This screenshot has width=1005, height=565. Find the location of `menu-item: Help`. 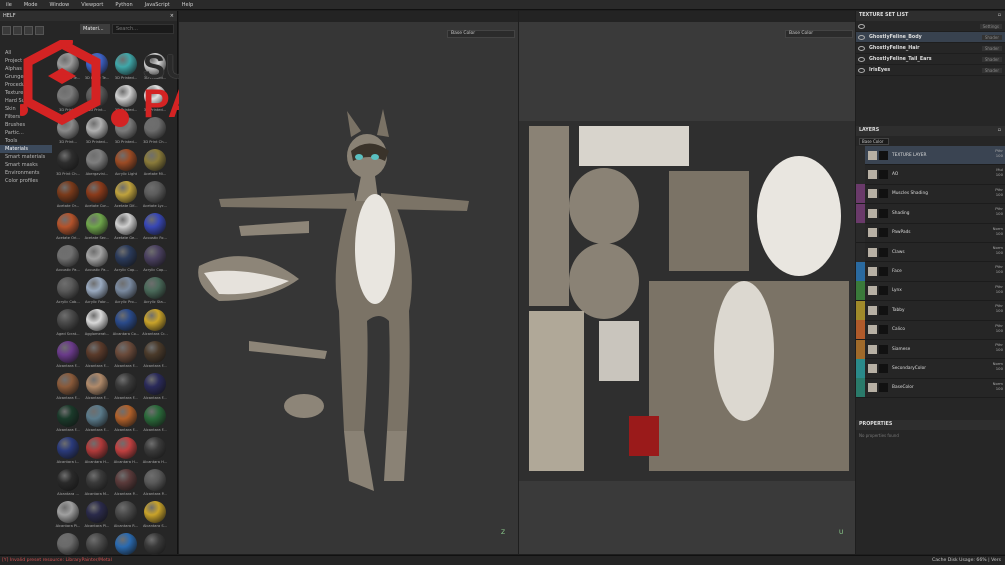

menu-item: Help is located at coordinates (187, 5).